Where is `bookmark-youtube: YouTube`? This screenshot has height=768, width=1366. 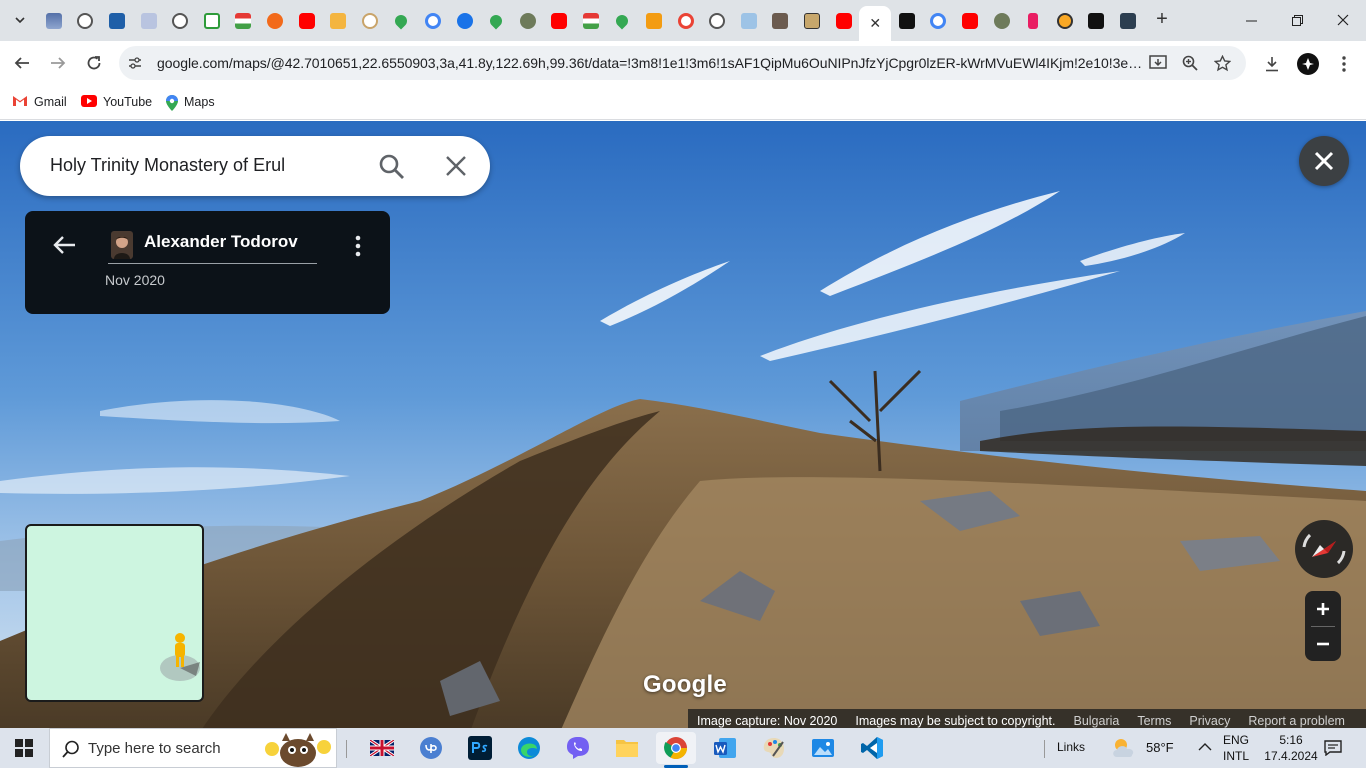 bookmark-youtube: YouTube is located at coordinates (116, 102).